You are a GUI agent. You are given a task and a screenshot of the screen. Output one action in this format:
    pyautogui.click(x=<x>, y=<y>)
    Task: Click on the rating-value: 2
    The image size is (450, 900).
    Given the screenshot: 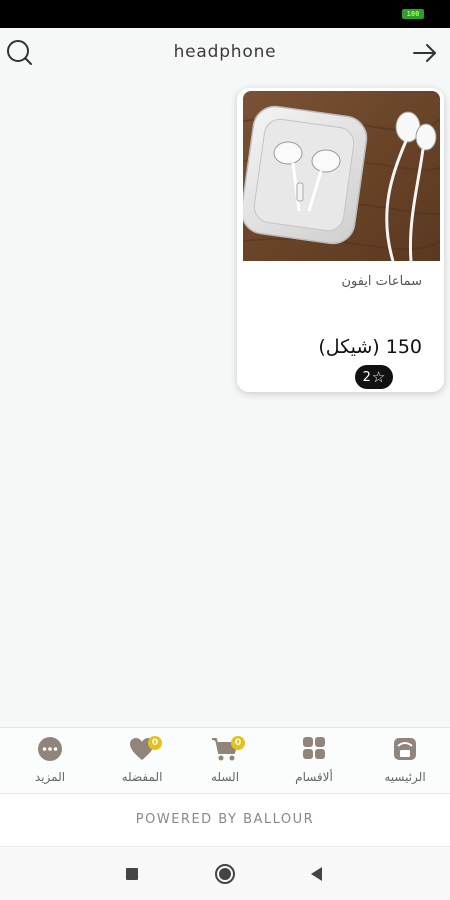 What is the action you would take?
    pyautogui.click(x=366, y=377)
    